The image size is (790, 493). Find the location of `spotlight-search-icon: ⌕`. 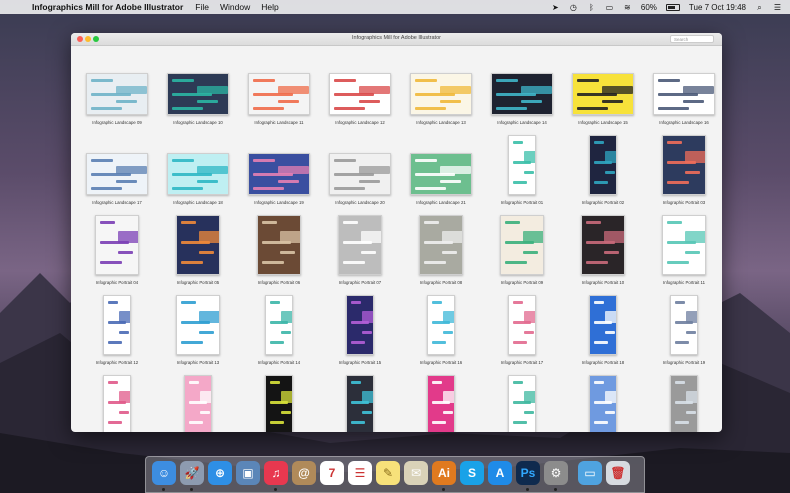

spotlight-search-icon: ⌕ is located at coordinates (759, 7).